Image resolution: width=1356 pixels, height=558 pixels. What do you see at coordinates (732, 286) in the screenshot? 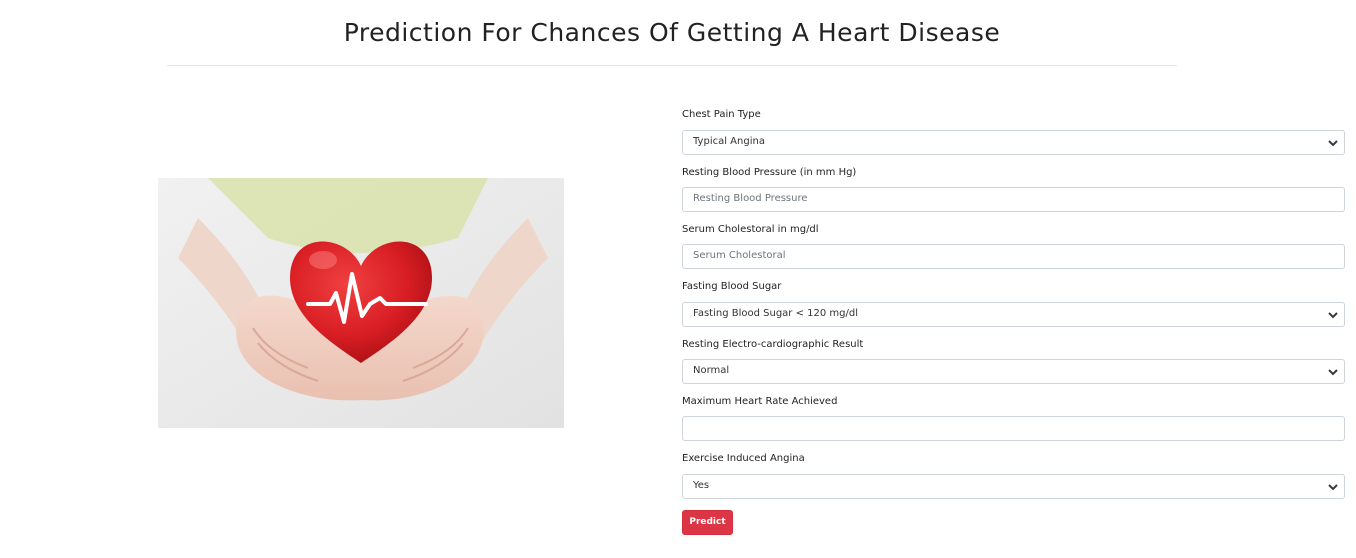
I see `fasting-sugar-label: Fasting Blood Sugar` at bounding box center [732, 286].